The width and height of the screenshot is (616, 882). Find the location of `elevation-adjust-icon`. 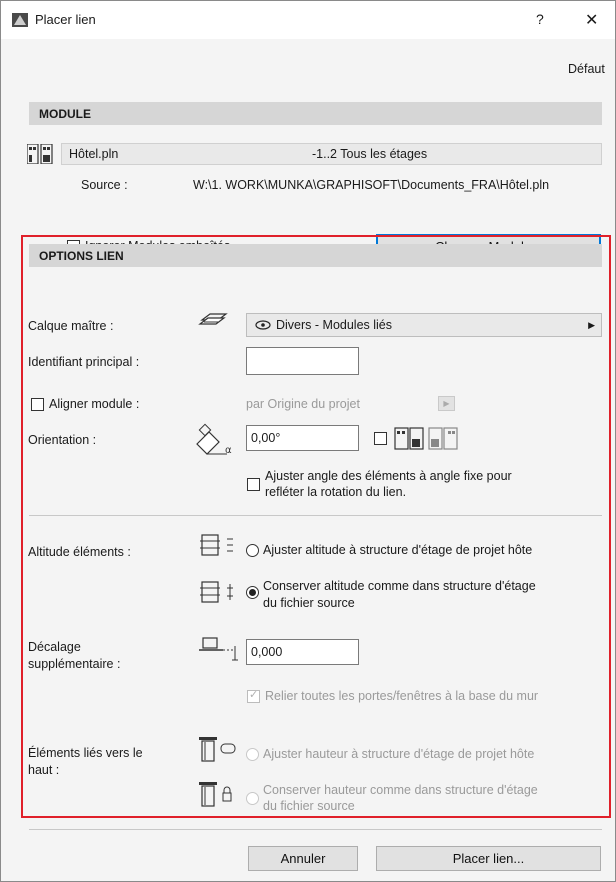

elevation-adjust-icon is located at coordinates (216, 545).